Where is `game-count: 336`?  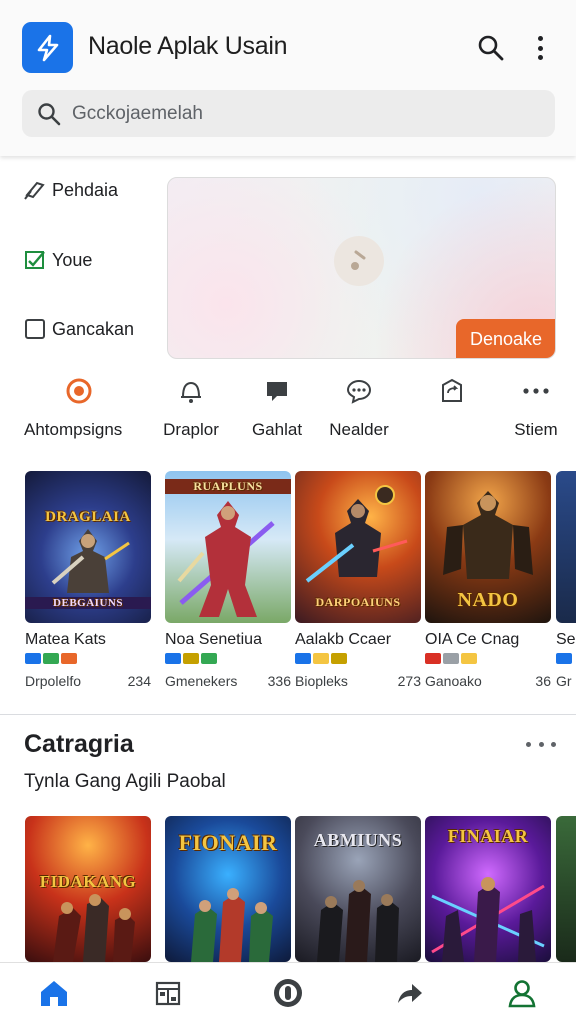
game-count: 336 is located at coordinates (279, 681).